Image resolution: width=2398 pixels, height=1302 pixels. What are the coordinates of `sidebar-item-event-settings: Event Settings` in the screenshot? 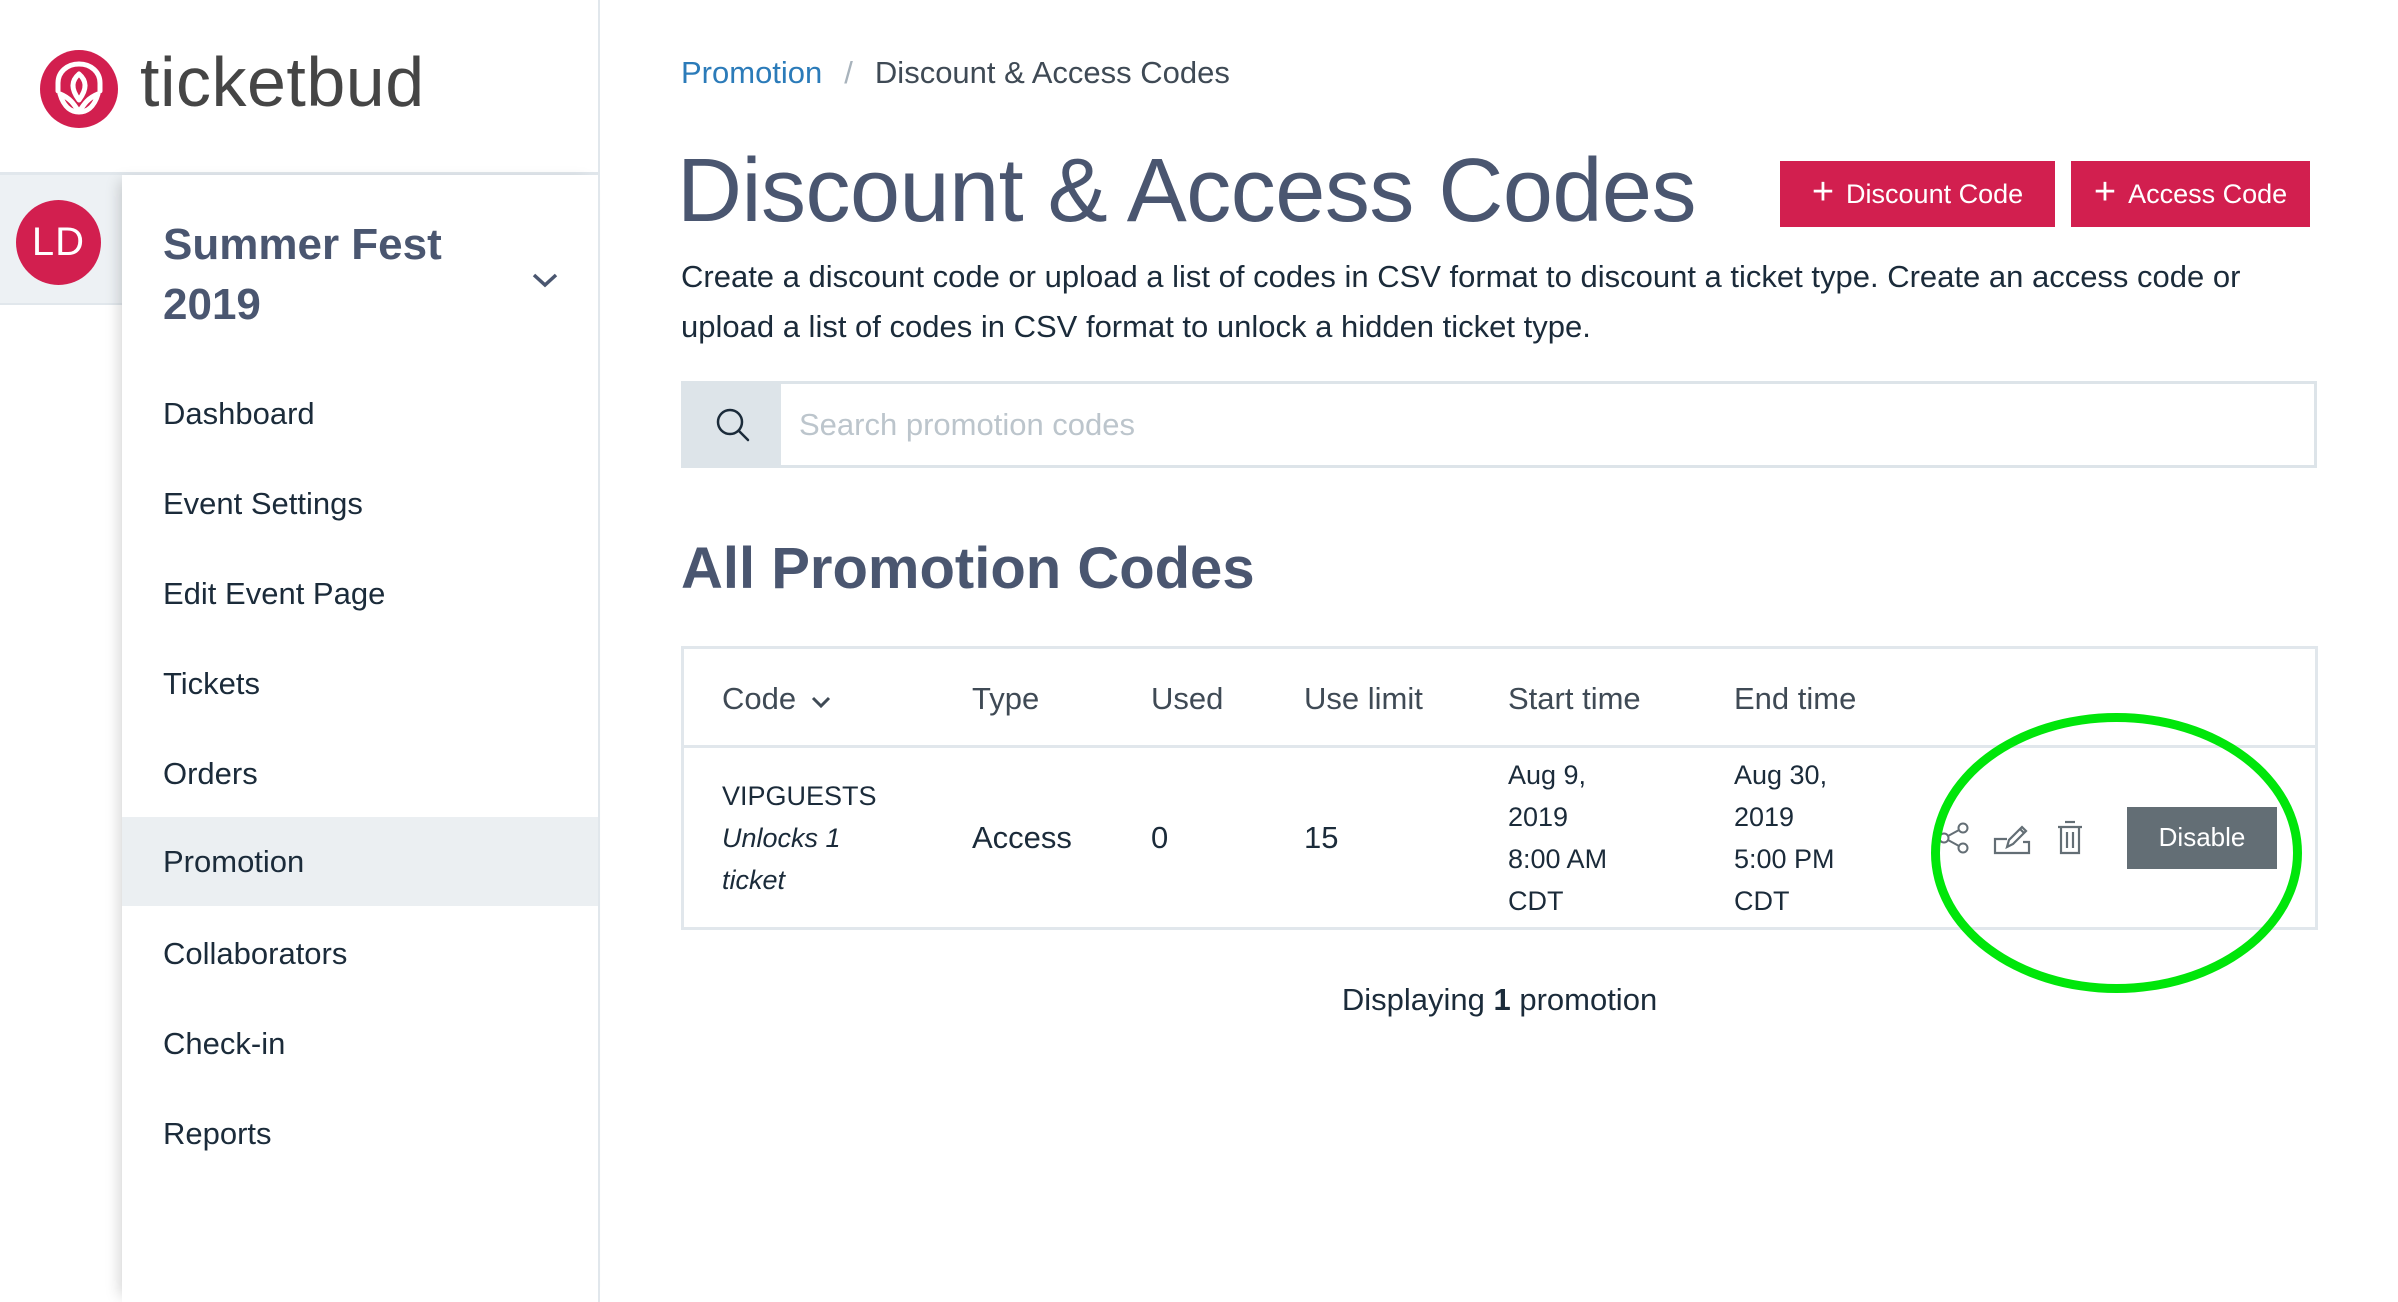 It's located at (360, 503).